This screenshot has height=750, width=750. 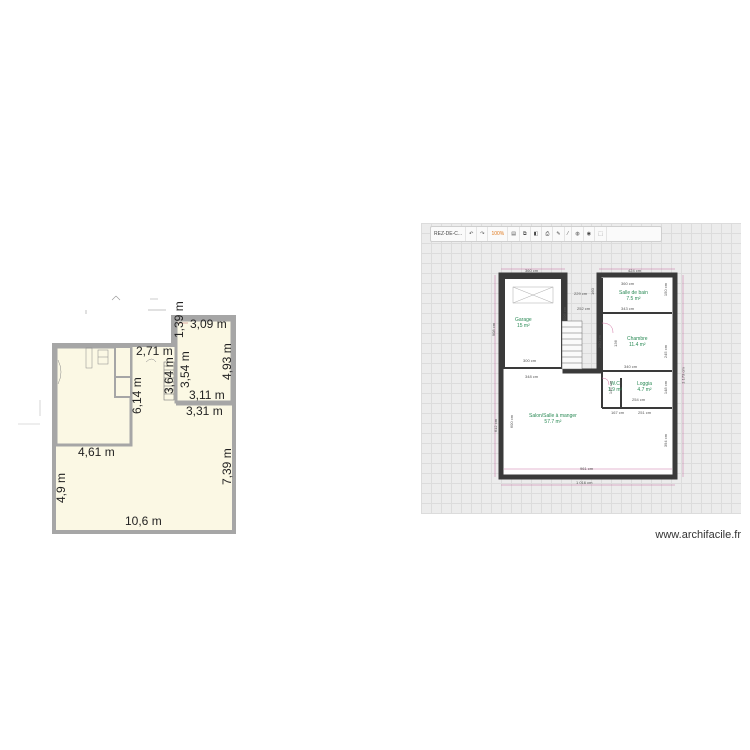 I want to click on dim-text: 348 cm, so click(x=532, y=376).